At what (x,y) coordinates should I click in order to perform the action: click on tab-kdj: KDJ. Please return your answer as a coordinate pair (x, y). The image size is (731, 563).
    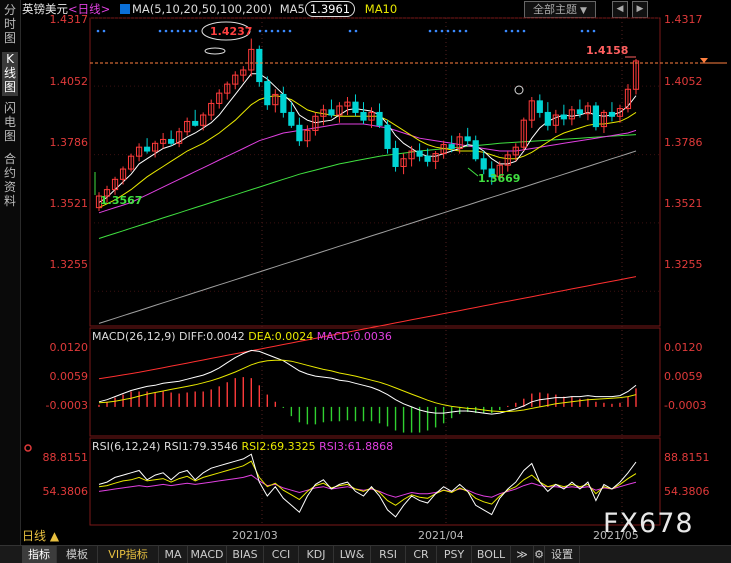
    Looking at the image, I should click on (316, 554).